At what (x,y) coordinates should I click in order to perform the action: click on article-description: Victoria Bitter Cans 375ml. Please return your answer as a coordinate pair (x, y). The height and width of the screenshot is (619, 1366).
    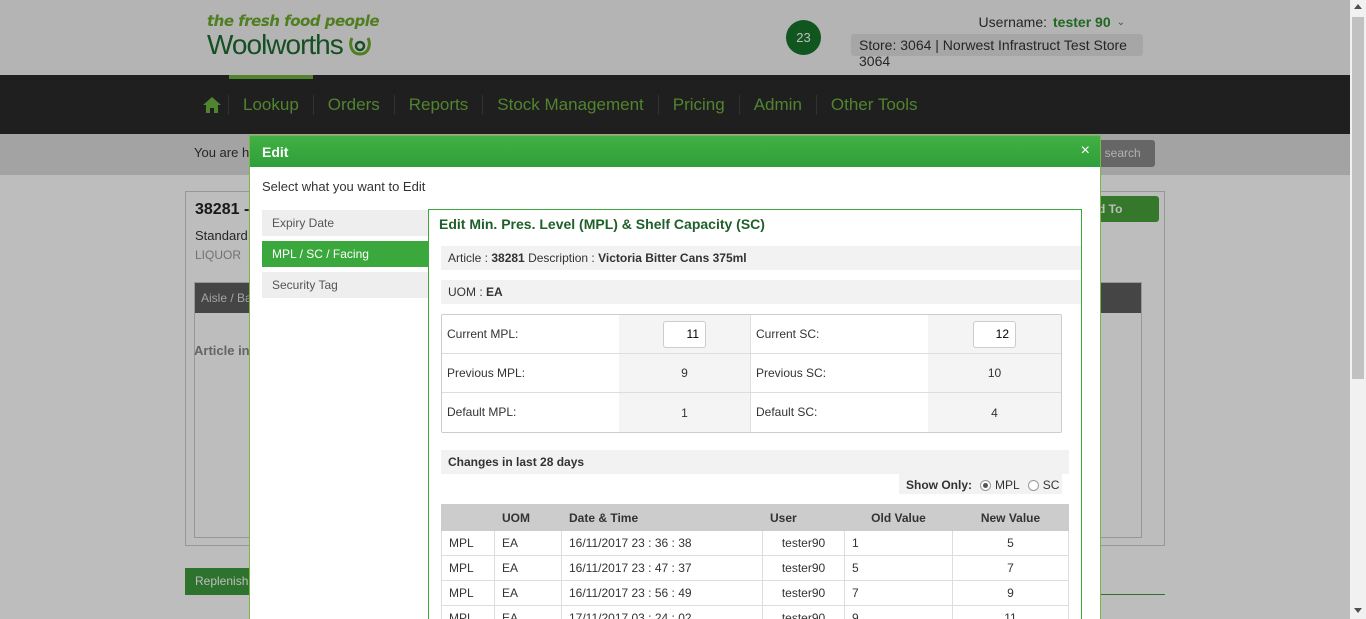
    Looking at the image, I should click on (672, 258).